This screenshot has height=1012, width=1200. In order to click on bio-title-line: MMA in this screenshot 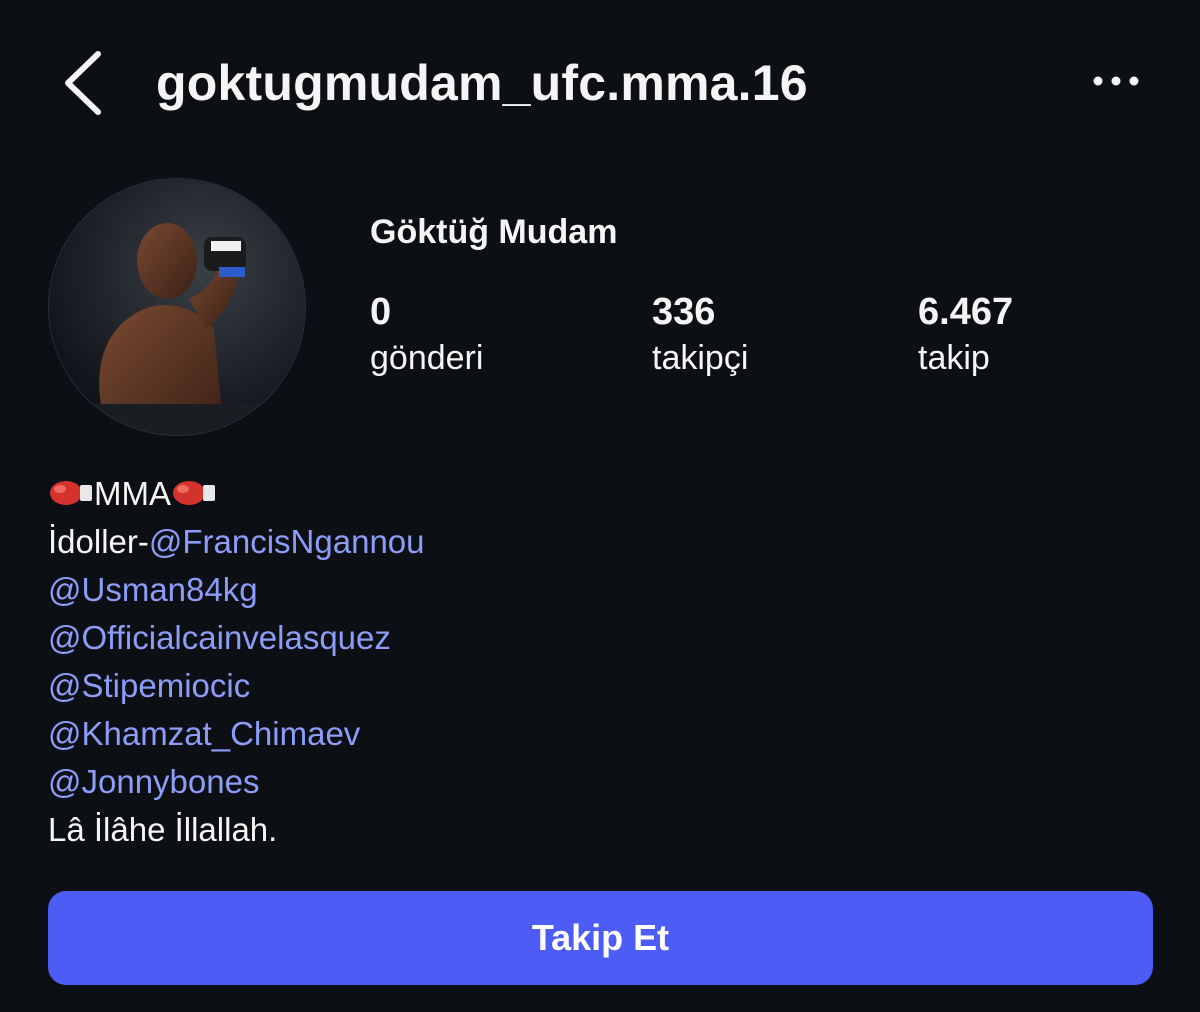, I will do `click(236, 494)`.